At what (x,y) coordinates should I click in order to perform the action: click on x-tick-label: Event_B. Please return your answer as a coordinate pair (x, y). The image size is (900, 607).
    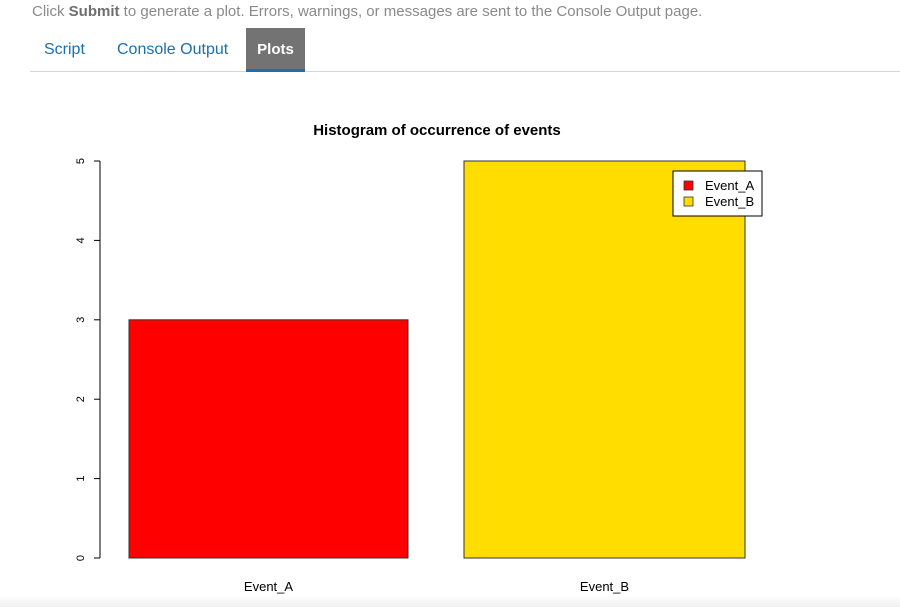
    Looking at the image, I should click on (604, 586).